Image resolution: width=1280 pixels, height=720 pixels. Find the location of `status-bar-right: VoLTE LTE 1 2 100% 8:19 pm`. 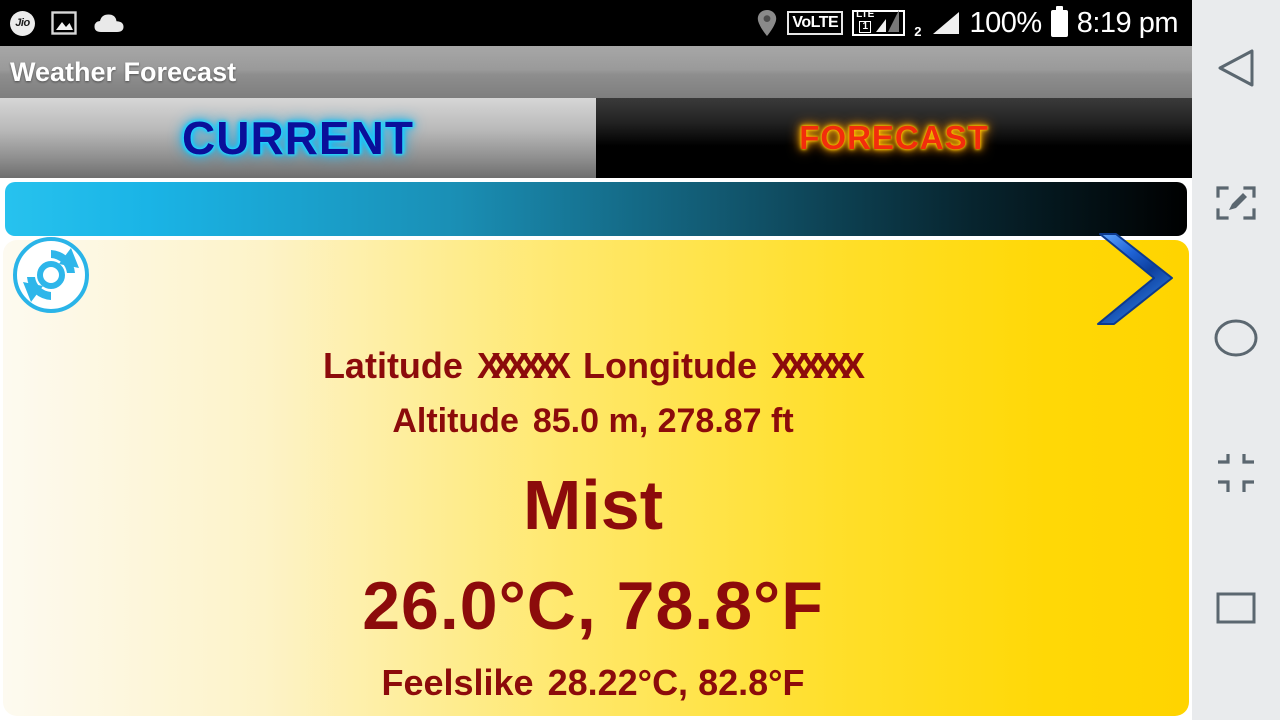

status-bar-right: VoLTE LTE 1 2 100% 8:19 pm is located at coordinates (969, 22).